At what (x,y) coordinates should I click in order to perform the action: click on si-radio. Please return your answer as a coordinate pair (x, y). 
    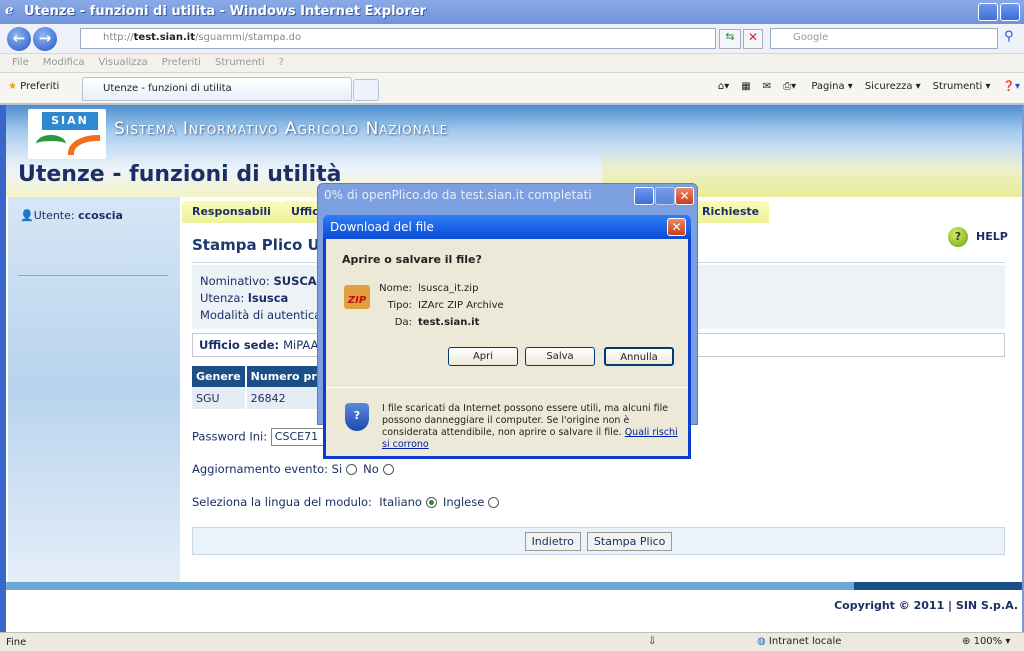
    Looking at the image, I should click on (352, 469).